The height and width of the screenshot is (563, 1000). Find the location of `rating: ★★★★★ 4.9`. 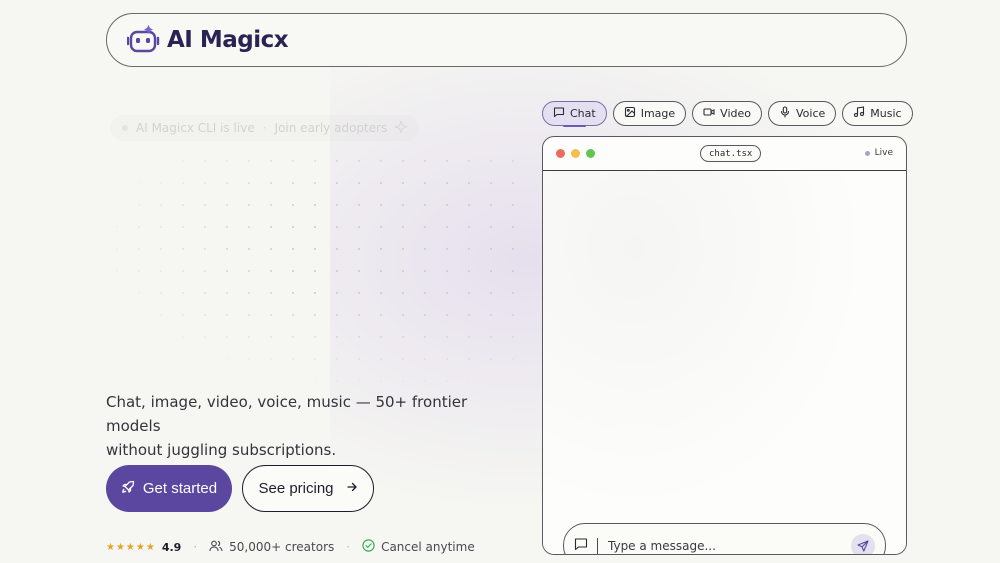

rating: ★★★★★ 4.9 is located at coordinates (143, 547).